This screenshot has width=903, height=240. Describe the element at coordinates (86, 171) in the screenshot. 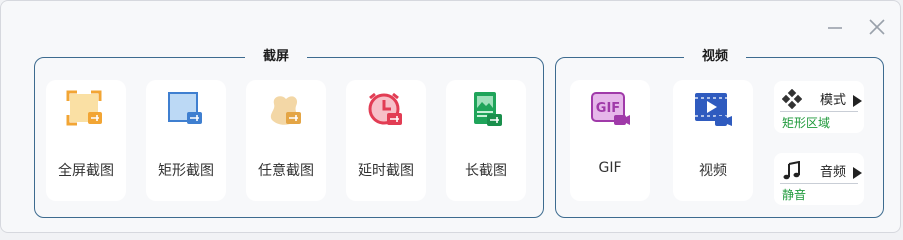

I see `fullscreen-capture-label: 全屏截图` at that location.